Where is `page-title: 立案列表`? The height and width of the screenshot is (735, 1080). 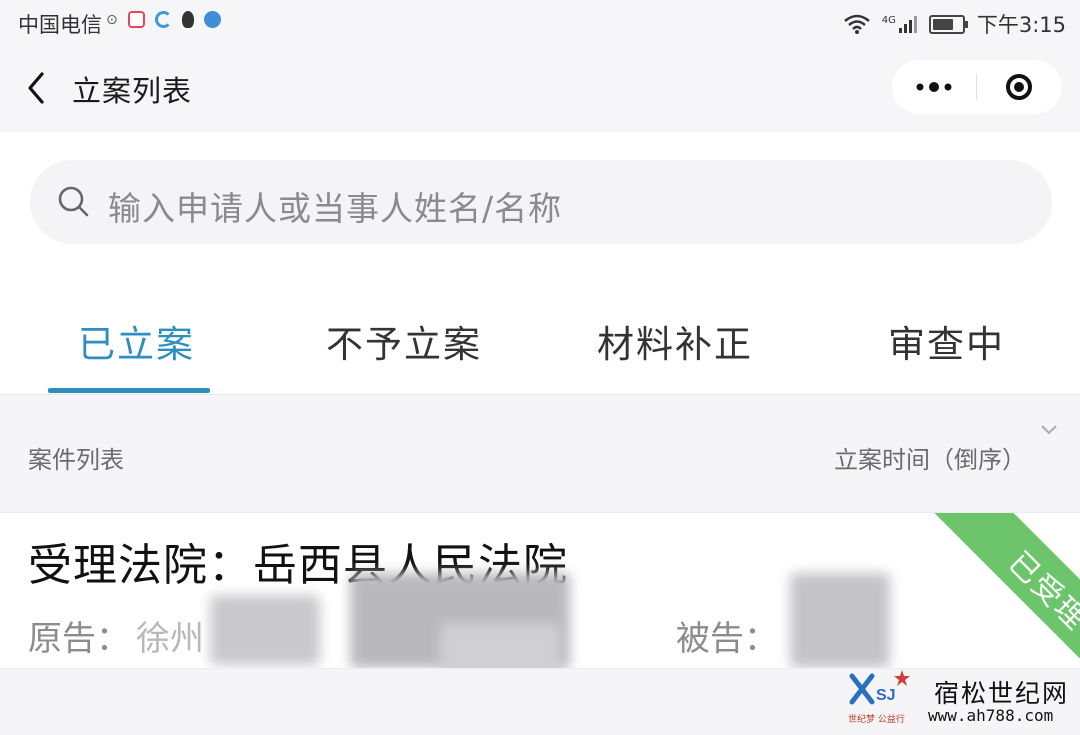 page-title: 立案列表 is located at coordinates (132, 91).